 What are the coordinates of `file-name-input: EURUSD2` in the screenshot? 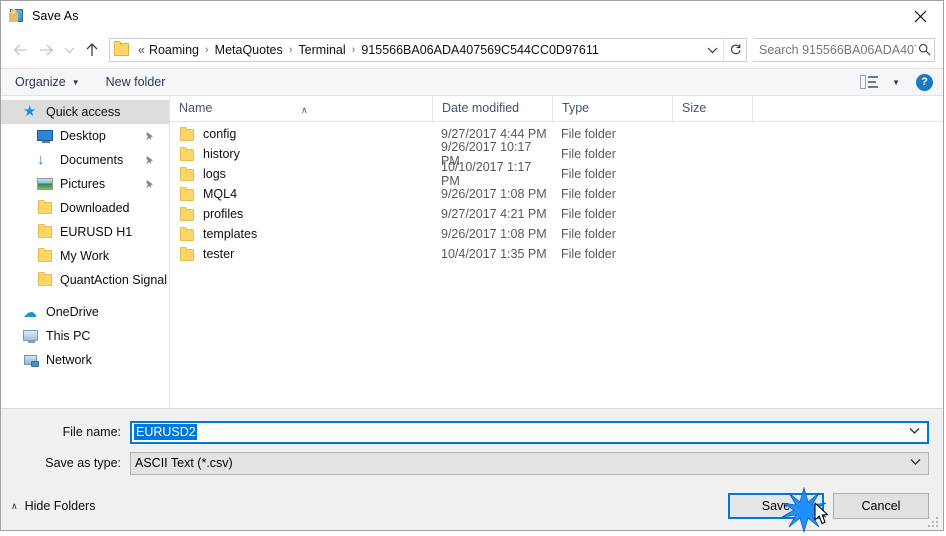 It's located at (529, 432).